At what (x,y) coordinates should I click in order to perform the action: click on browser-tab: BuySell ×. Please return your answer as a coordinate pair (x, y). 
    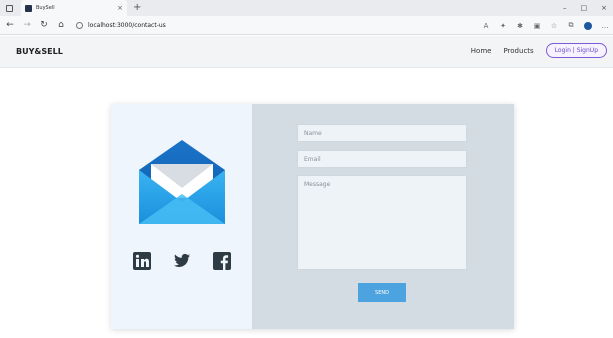
    Looking at the image, I should click on (74, 8).